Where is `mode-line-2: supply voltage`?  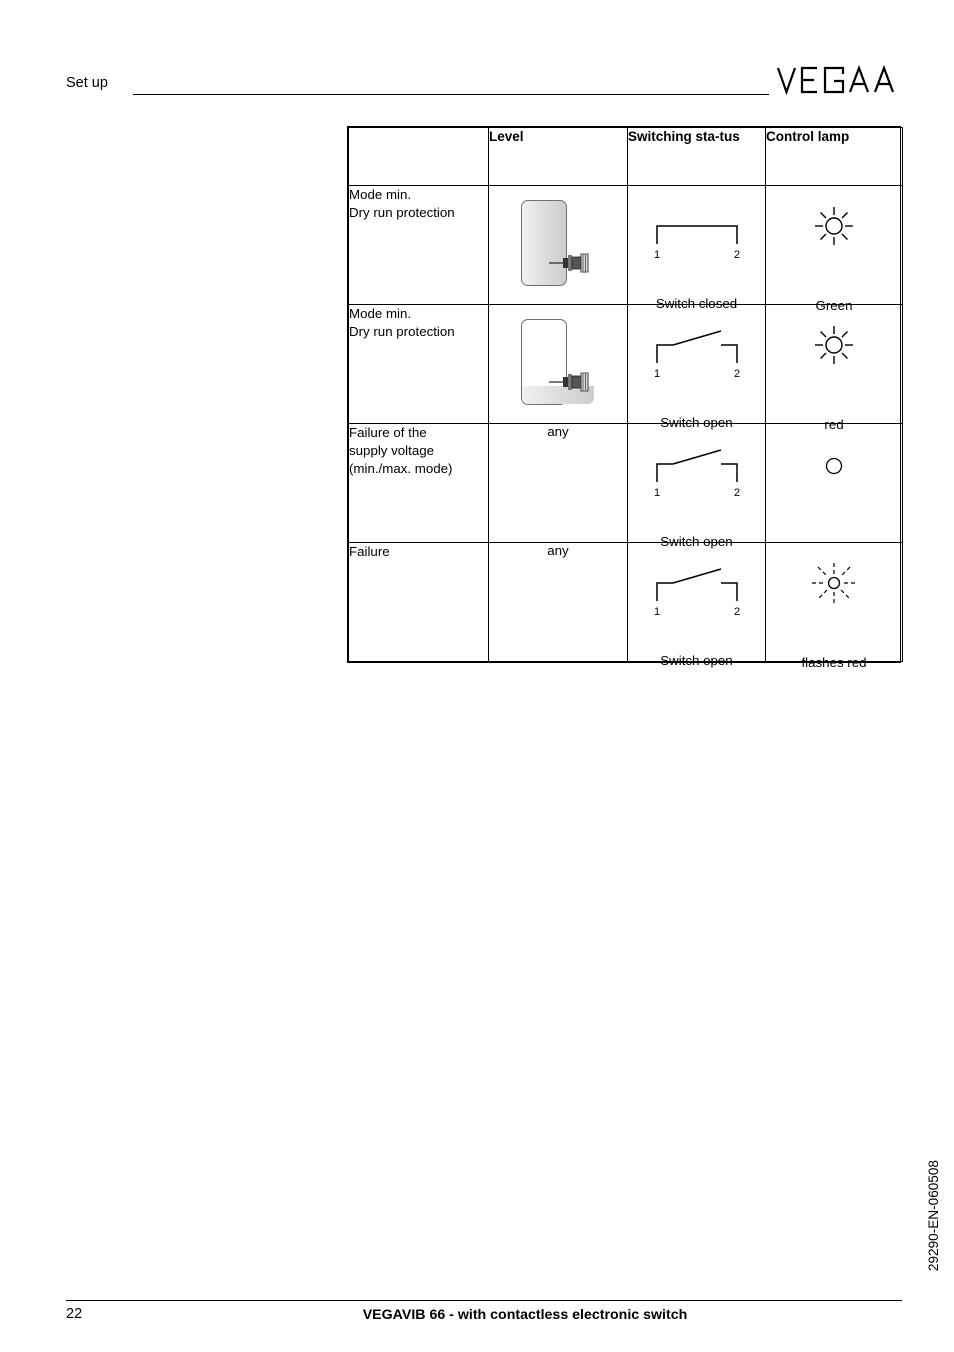
mode-line-2: supply voltage is located at coordinates (392, 450).